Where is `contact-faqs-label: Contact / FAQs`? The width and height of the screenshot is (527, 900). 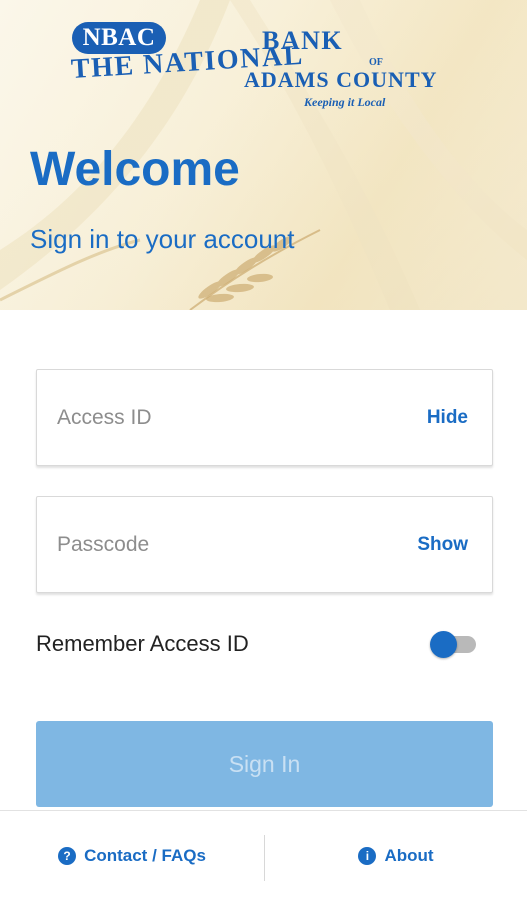
contact-faqs-label: Contact / FAQs is located at coordinates (145, 855).